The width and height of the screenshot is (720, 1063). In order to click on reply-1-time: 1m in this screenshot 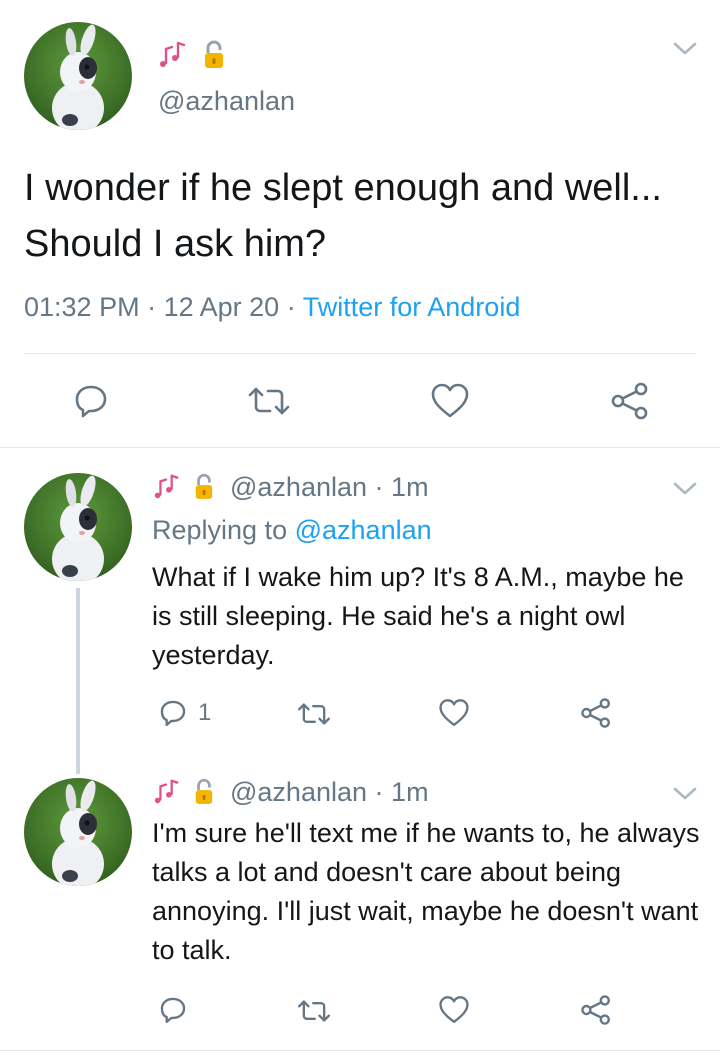, I will do `click(410, 486)`.